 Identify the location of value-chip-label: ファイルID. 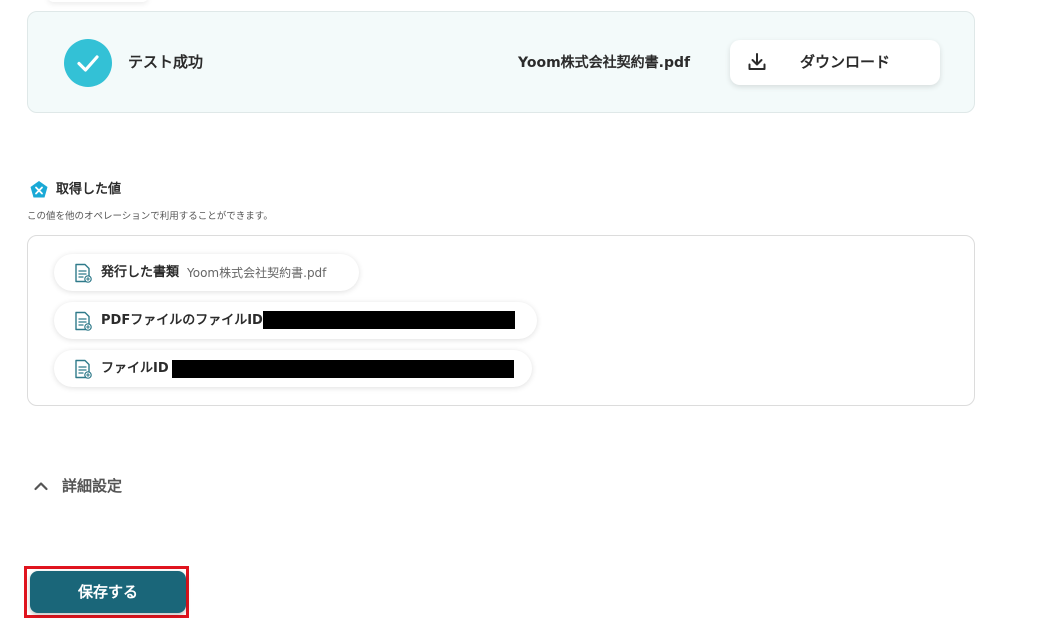
(135, 368).